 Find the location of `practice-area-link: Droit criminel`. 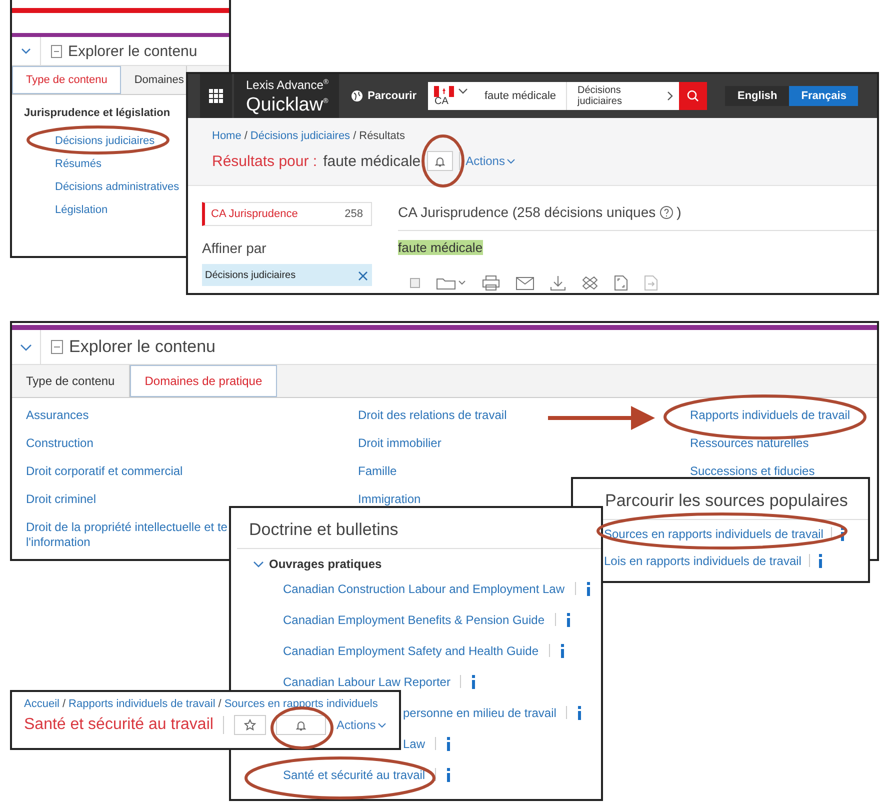

practice-area-link: Droit criminel is located at coordinates (61, 499).